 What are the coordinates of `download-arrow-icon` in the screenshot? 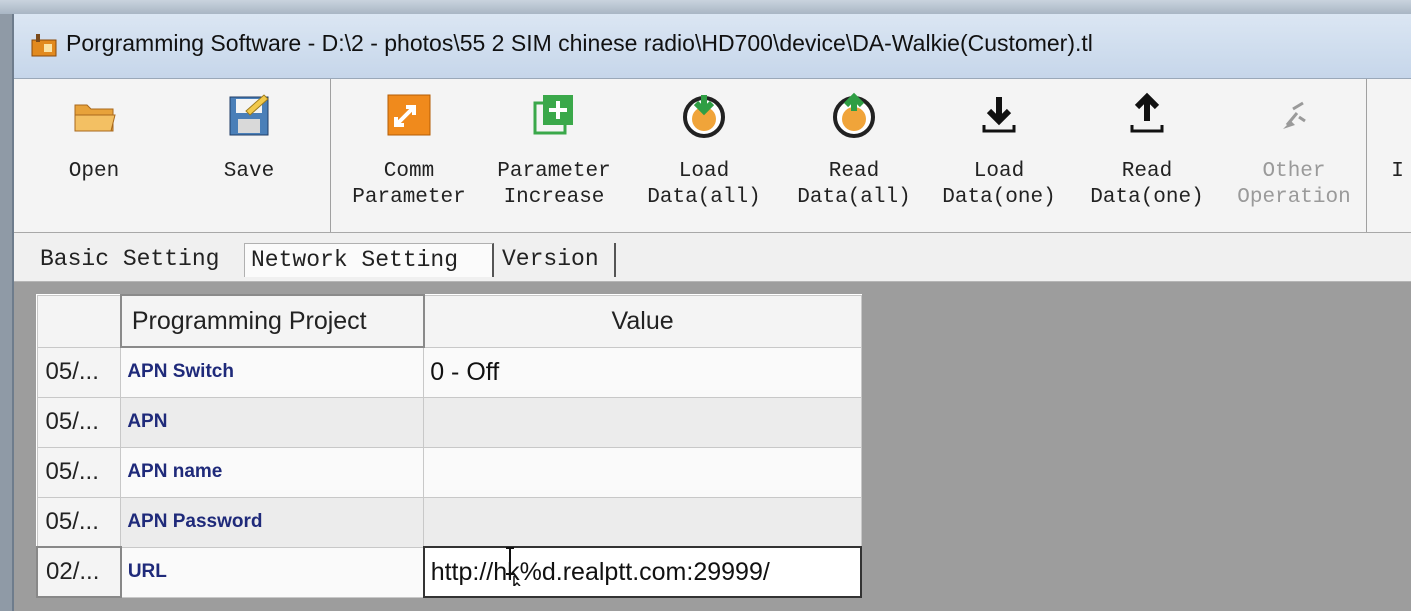 It's located at (999, 115).